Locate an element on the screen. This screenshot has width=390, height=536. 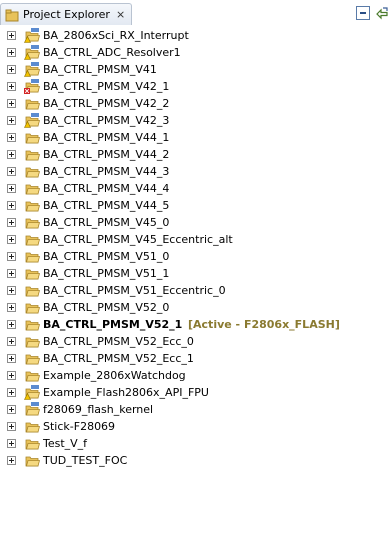
tree-item-project: BA_CTRL_PMSM_V44_3 is located at coordinates (195, 171).